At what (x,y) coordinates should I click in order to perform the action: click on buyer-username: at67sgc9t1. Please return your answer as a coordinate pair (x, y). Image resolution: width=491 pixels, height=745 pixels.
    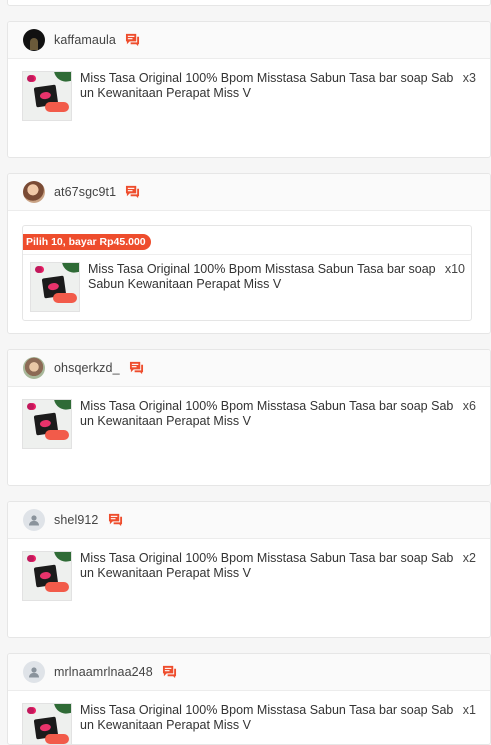
    Looking at the image, I should click on (85, 192).